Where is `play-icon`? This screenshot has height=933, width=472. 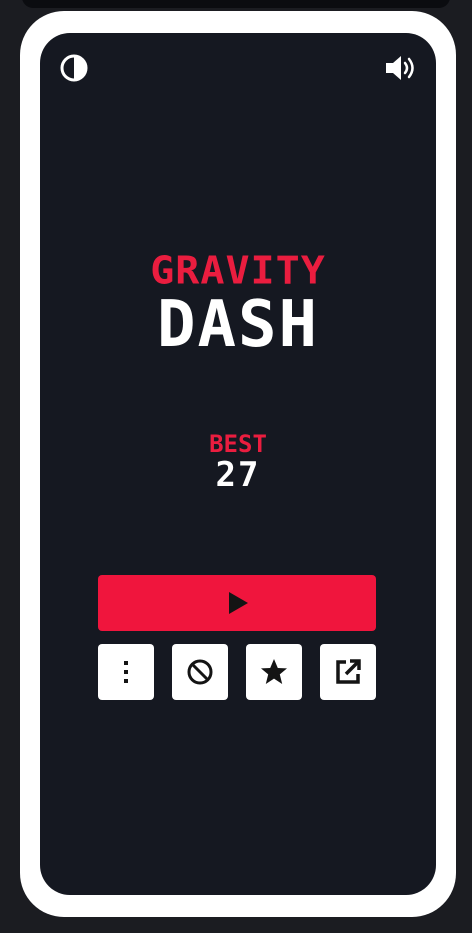
play-icon is located at coordinates (238, 603).